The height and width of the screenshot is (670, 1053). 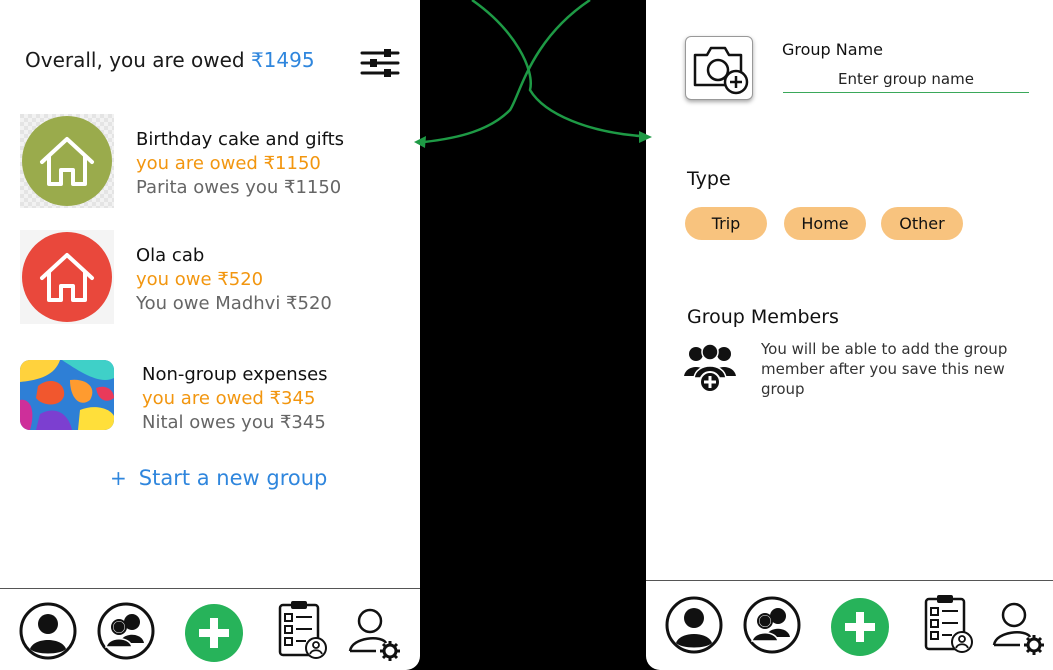 I want to click on start-new-group-label: Start a new group, so click(x=233, y=478).